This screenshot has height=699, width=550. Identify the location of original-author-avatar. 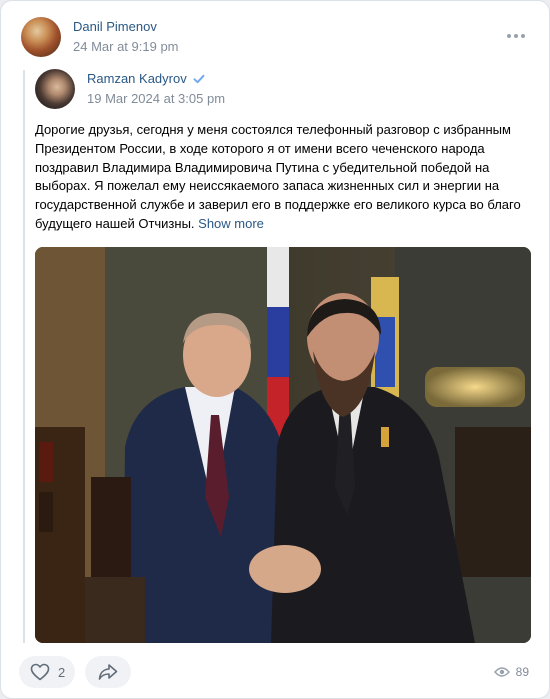
(55, 89).